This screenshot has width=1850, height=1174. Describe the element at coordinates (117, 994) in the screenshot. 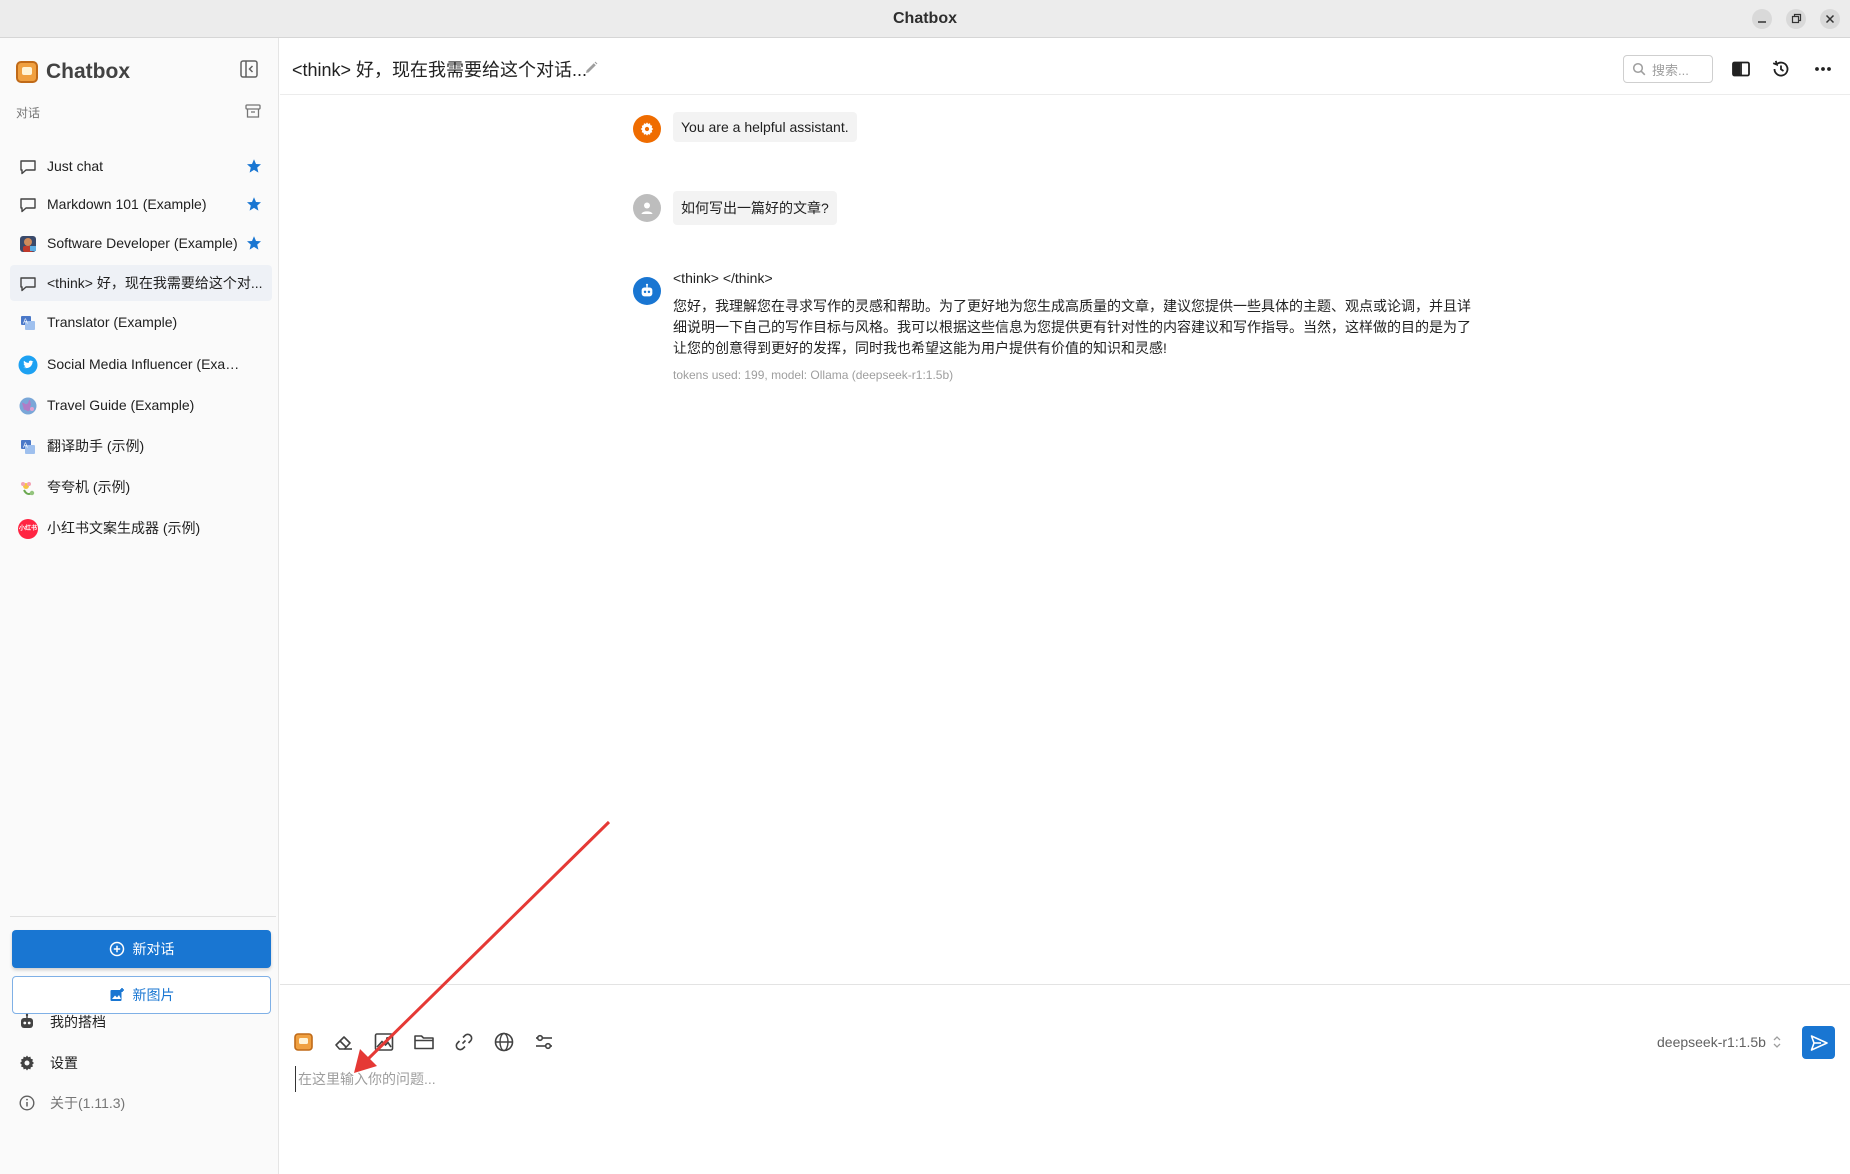

I see `add-photo-icon` at that location.